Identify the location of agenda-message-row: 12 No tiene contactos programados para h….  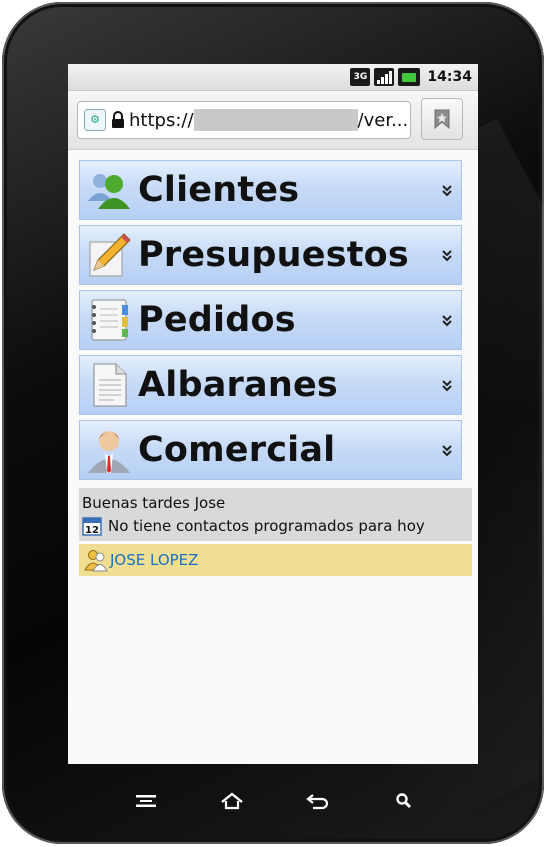
(275, 526).